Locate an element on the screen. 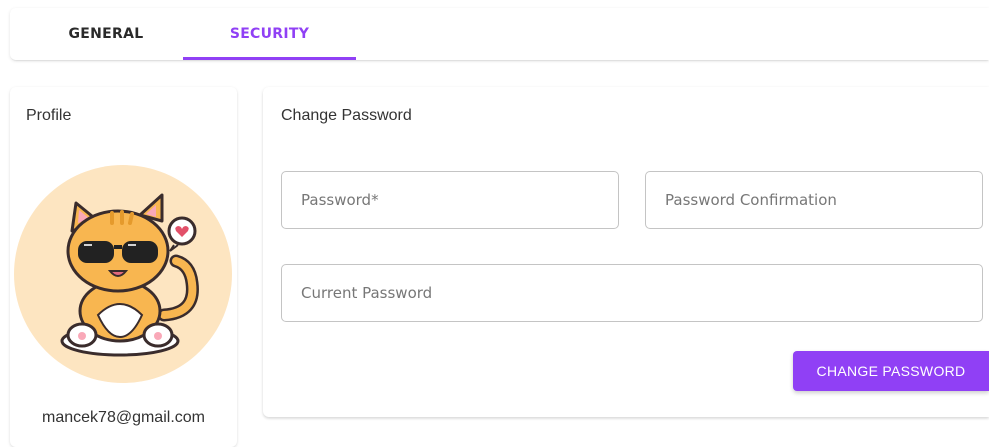 The image size is (989, 447). current-password-input is located at coordinates (632, 293).